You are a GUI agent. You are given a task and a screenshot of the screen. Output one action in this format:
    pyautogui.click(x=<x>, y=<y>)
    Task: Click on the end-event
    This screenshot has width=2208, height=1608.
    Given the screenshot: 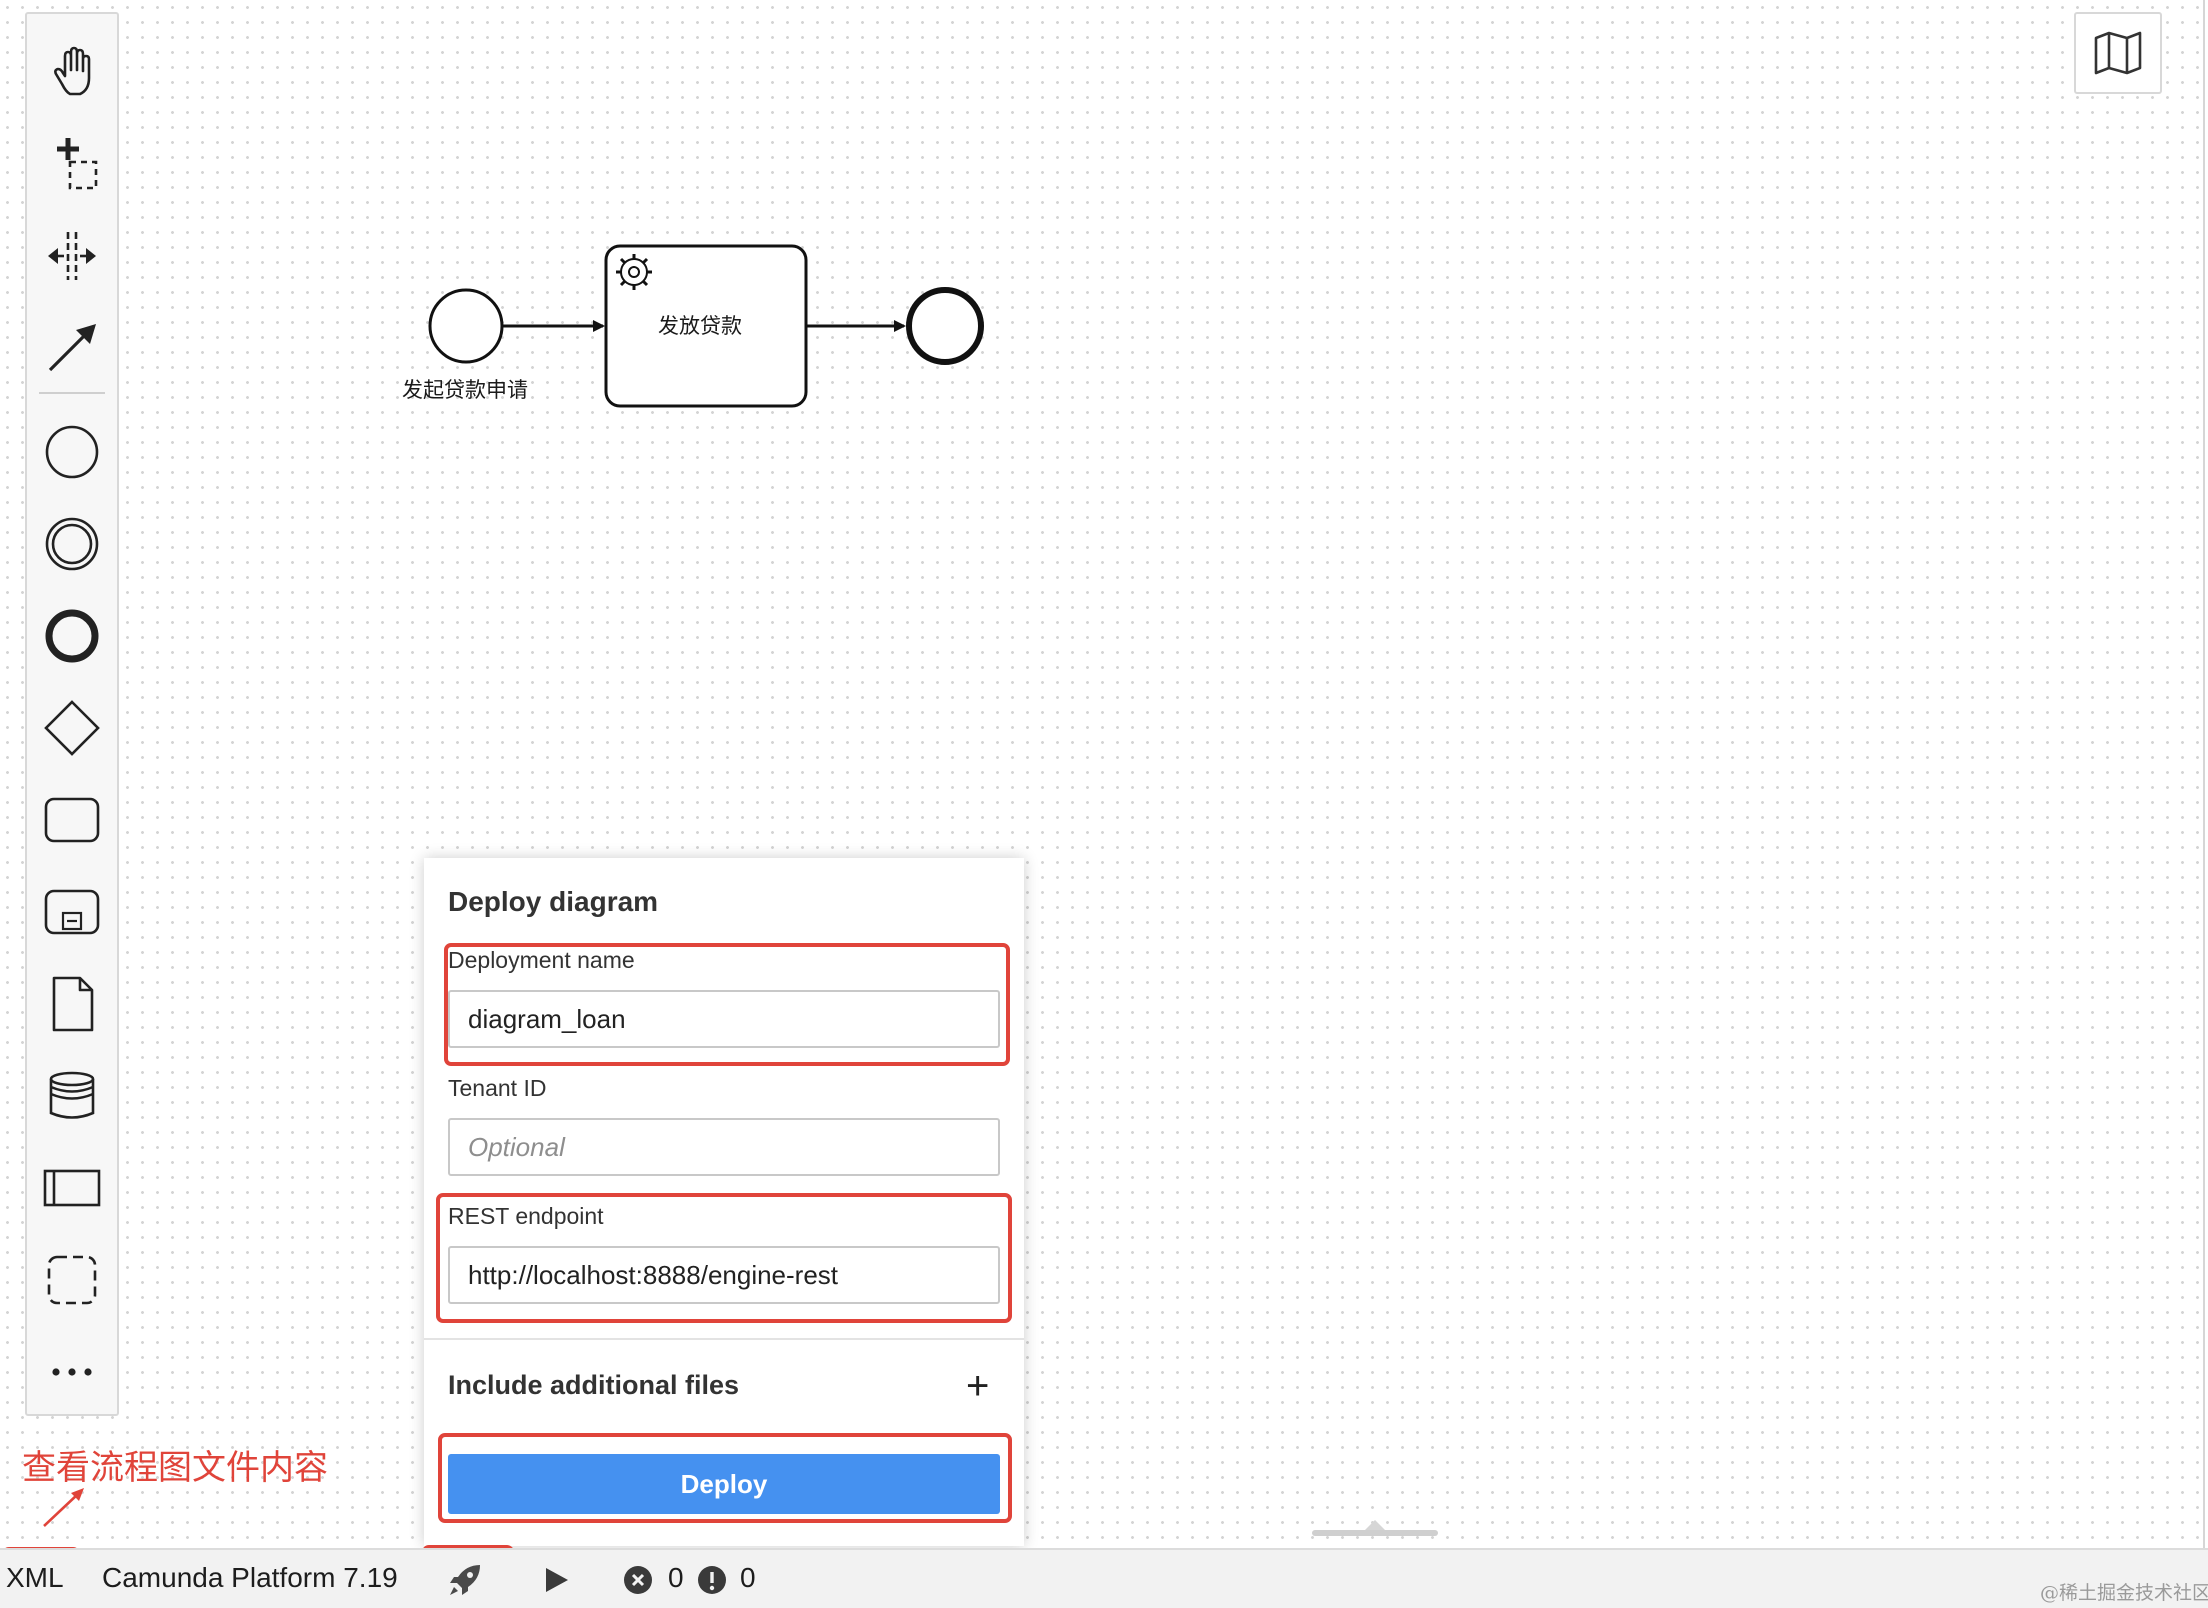 What is the action you would take?
    pyautogui.click(x=945, y=326)
    